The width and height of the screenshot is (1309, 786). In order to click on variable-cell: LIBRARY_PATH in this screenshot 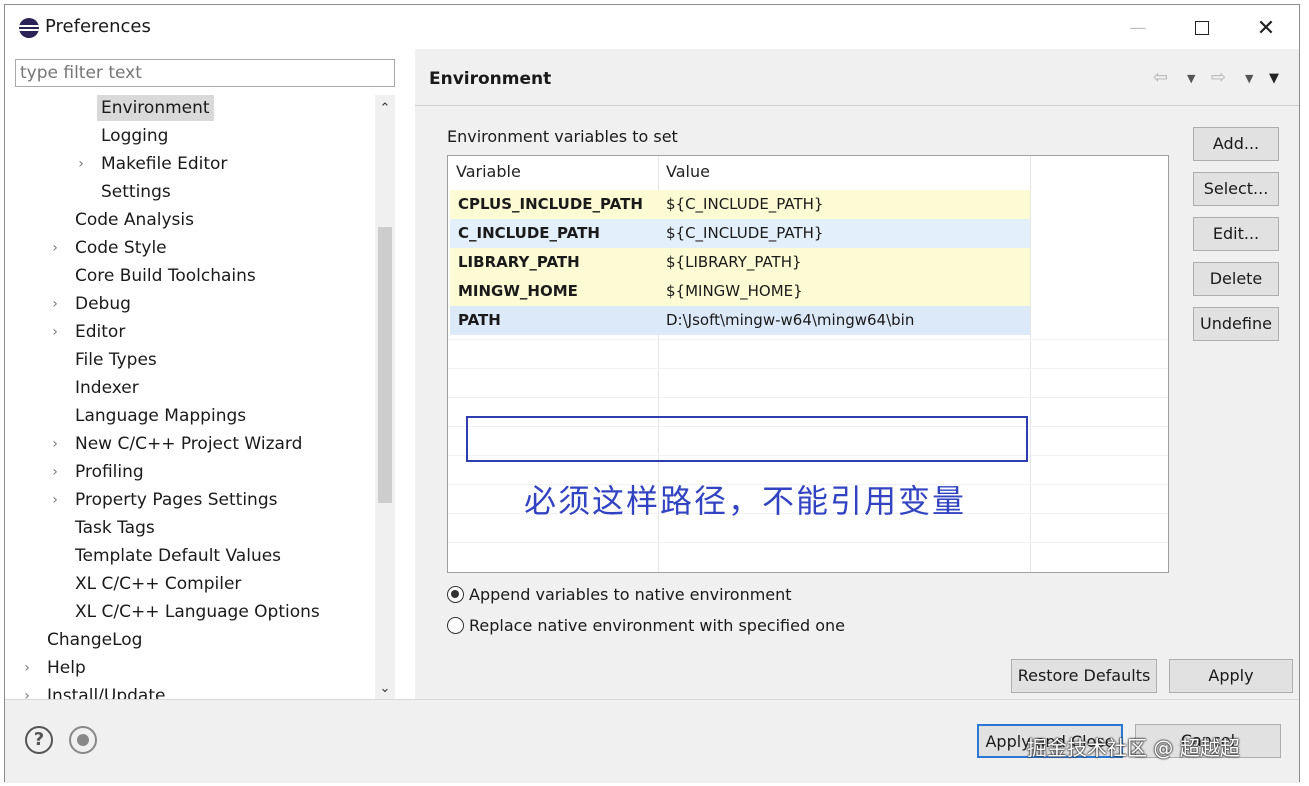, I will do `click(554, 262)`.